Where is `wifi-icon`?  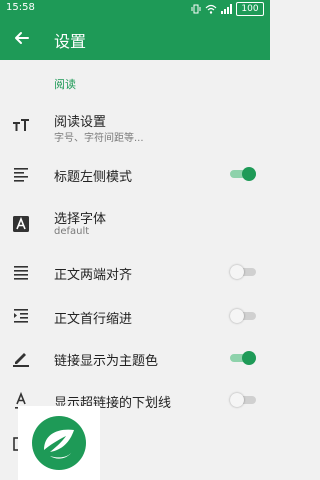
wifi-icon is located at coordinates (211, 9).